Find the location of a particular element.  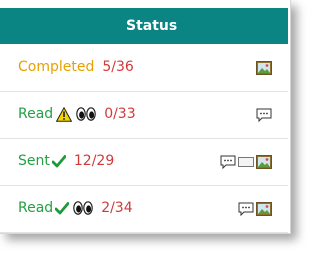

status-cell: Sent 12/29 is located at coordinates (66, 161).